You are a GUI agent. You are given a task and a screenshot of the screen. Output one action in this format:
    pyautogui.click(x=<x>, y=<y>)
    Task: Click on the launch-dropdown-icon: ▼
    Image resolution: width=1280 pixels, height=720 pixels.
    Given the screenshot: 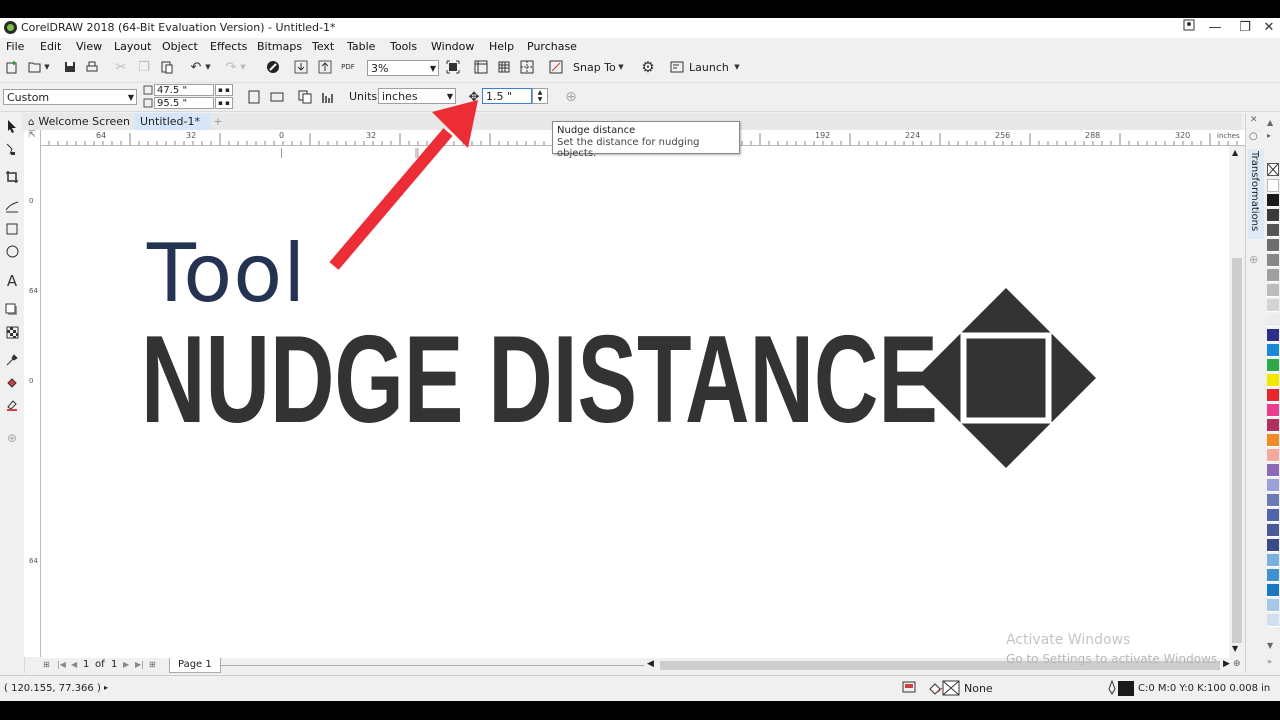 What is the action you would take?
    pyautogui.click(x=737, y=67)
    